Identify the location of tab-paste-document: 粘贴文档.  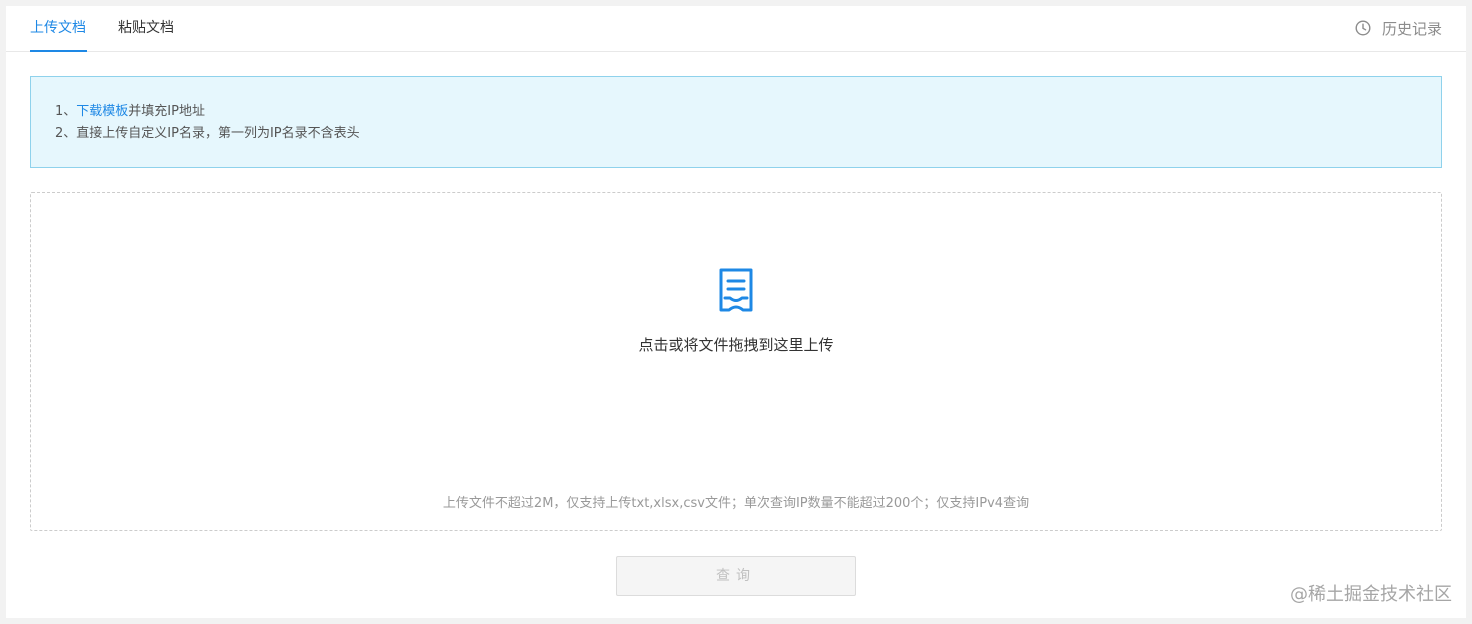
(146, 28).